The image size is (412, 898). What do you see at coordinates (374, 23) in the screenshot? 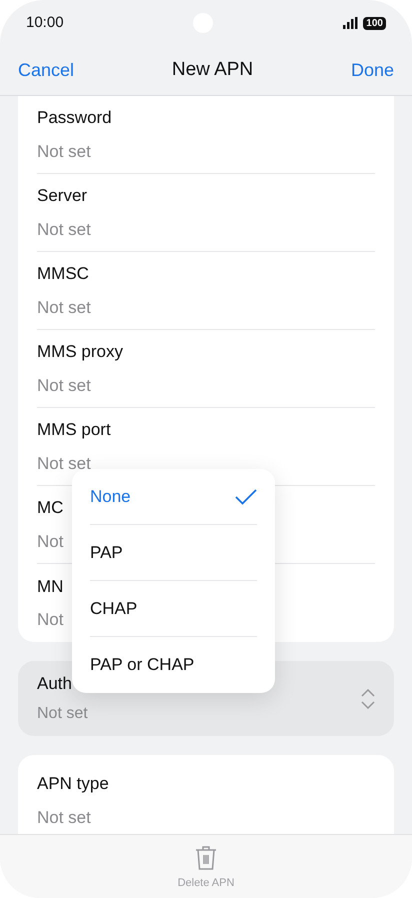
I see `battery-level: 100` at bounding box center [374, 23].